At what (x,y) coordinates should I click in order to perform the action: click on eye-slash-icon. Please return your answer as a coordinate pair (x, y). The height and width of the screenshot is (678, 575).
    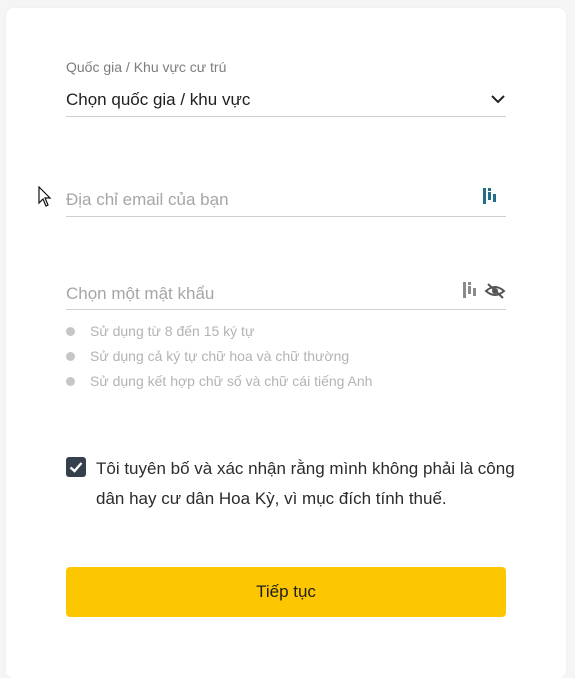
    Looking at the image, I should click on (495, 291).